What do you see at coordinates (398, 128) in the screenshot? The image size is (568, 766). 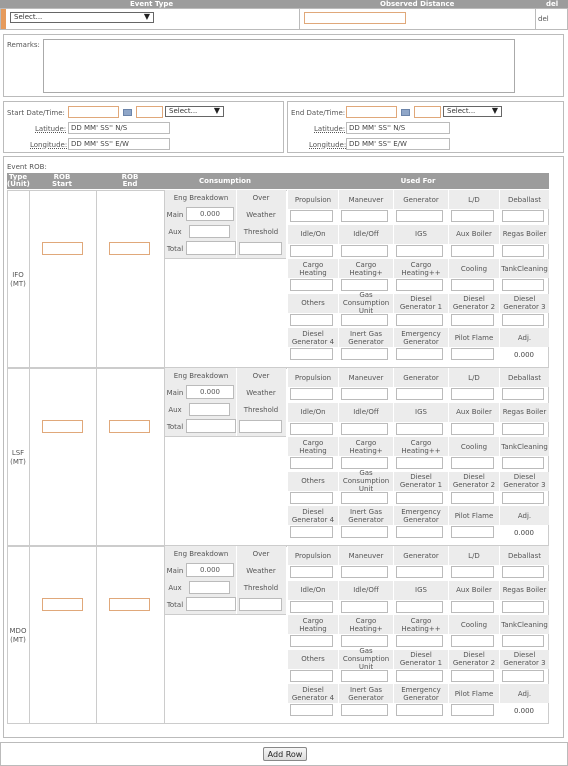 I see `end-latitude-input: DD MM' SS'' N/S` at bounding box center [398, 128].